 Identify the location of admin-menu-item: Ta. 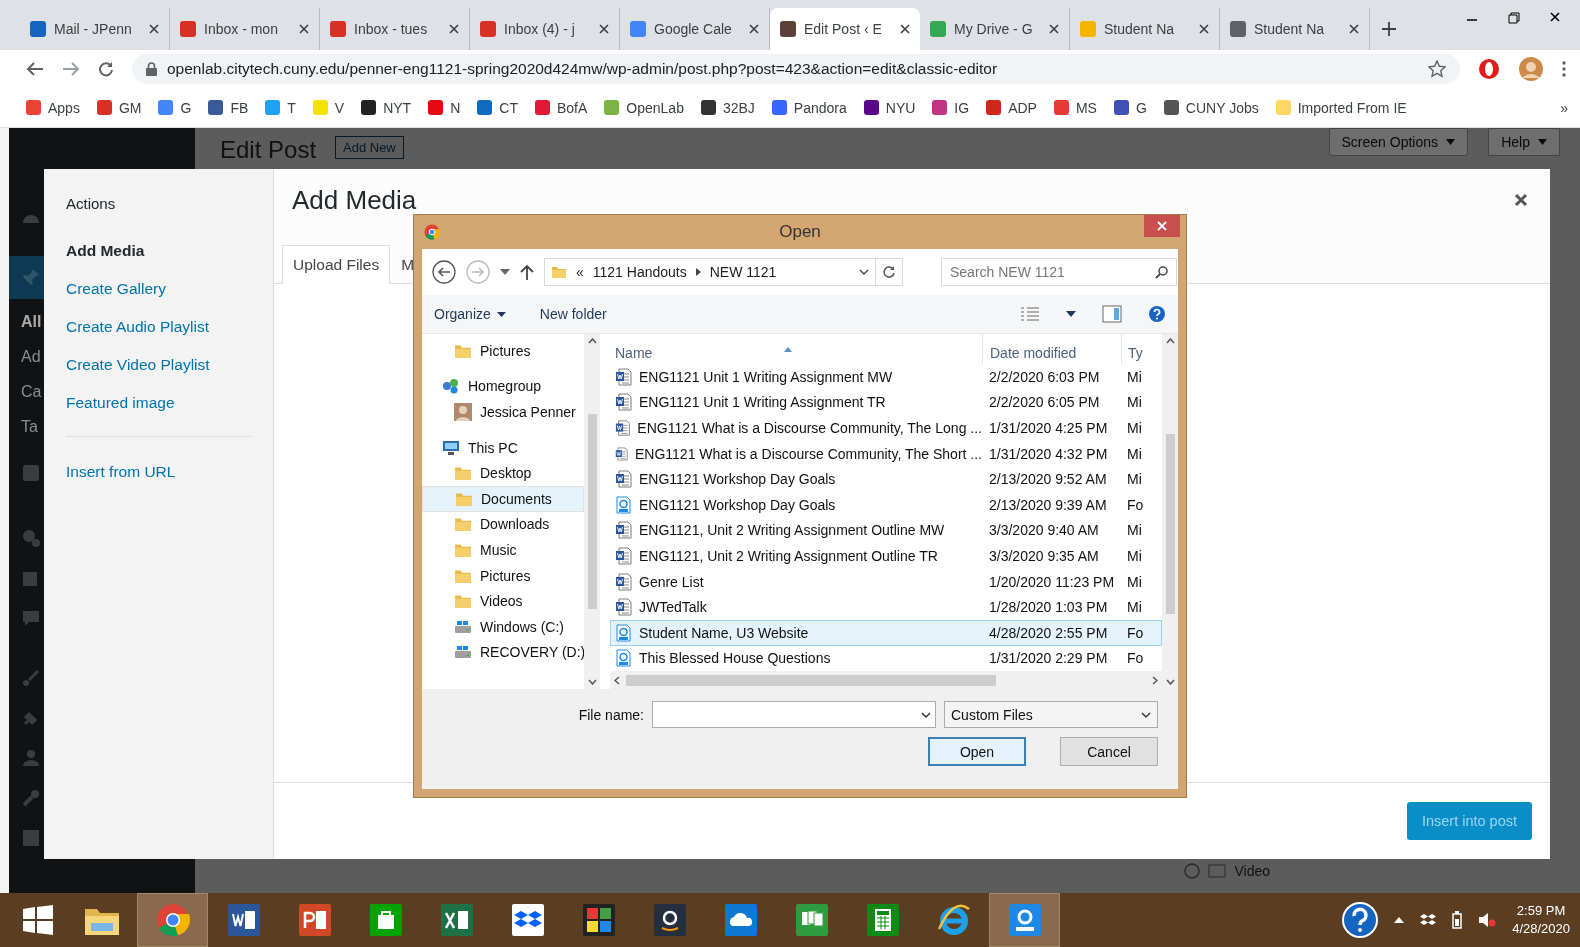
(29, 427).